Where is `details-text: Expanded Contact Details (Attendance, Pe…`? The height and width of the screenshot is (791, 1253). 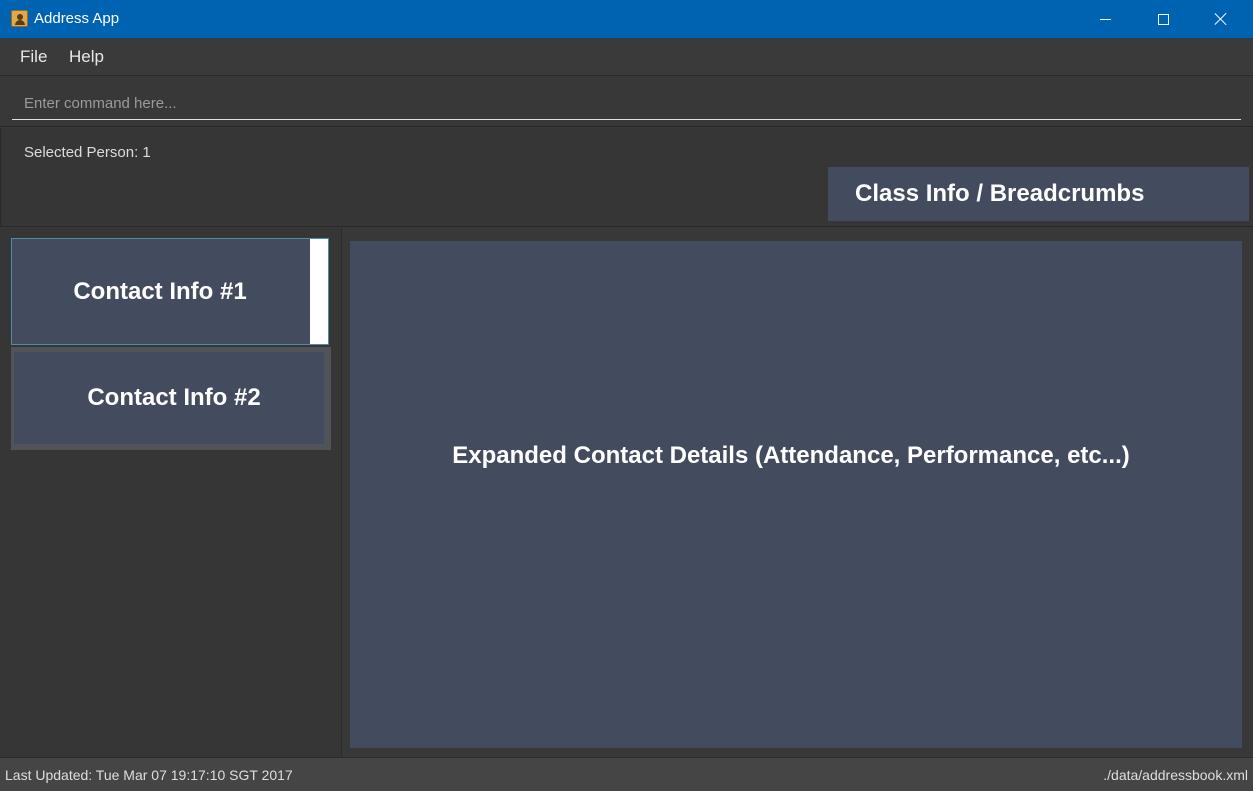
details-text: Expanded Contact Details (Attendance, Pe… is located at coordinates (791, 455).